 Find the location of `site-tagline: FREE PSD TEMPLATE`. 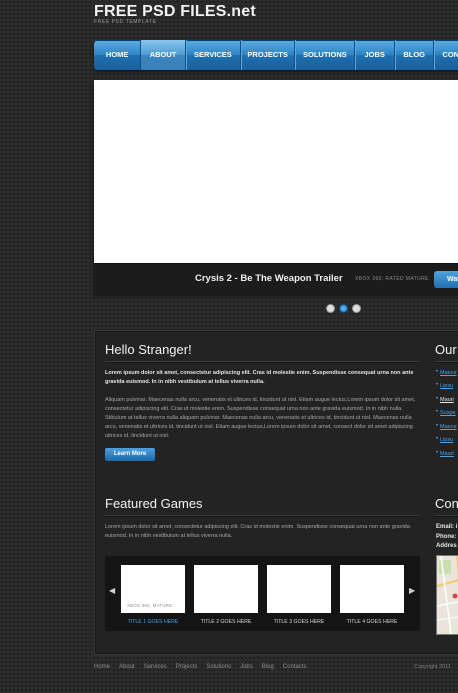

site-tagline: FREE PSD TEMPLATE is located at coordinates (125, 22).